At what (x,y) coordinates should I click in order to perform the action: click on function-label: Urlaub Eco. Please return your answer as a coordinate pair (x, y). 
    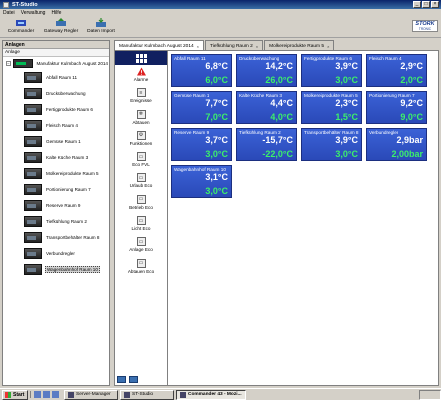
    Looking at the image, I should click on (141, 186).